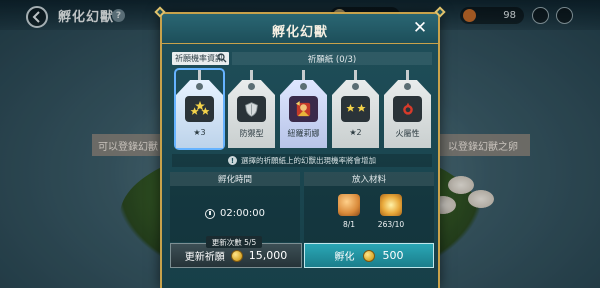  Describe the element at coordinates (251, 133) in the screenshot. I see `tag-label: 防禦型` at that location.